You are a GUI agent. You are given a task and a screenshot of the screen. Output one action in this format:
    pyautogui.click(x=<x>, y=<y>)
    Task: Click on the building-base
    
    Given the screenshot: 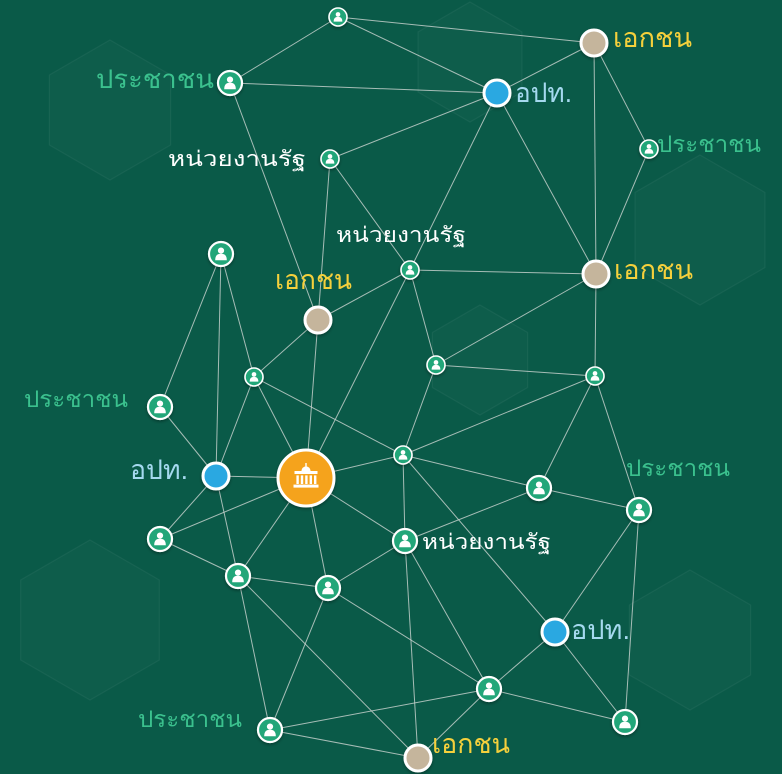 What is the action you would take?
    pyautogui.click(x=306, y=486)
    